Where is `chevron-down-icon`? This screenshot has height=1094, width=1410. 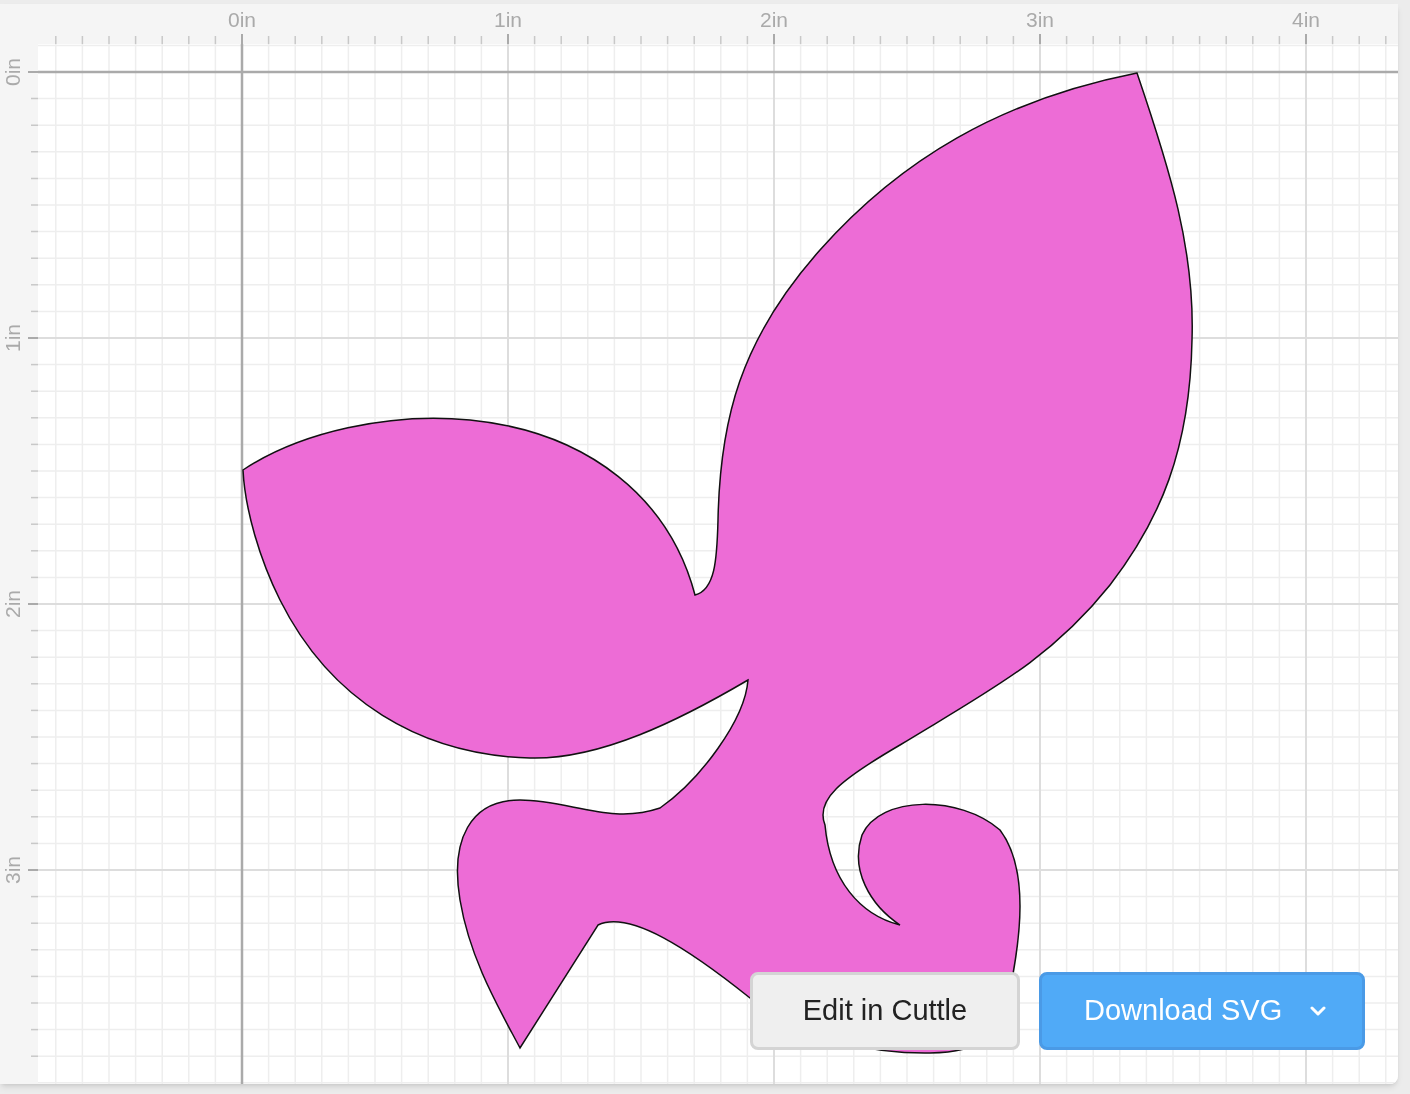 chevron-down-icon is located at coordinates (1318, 1011).